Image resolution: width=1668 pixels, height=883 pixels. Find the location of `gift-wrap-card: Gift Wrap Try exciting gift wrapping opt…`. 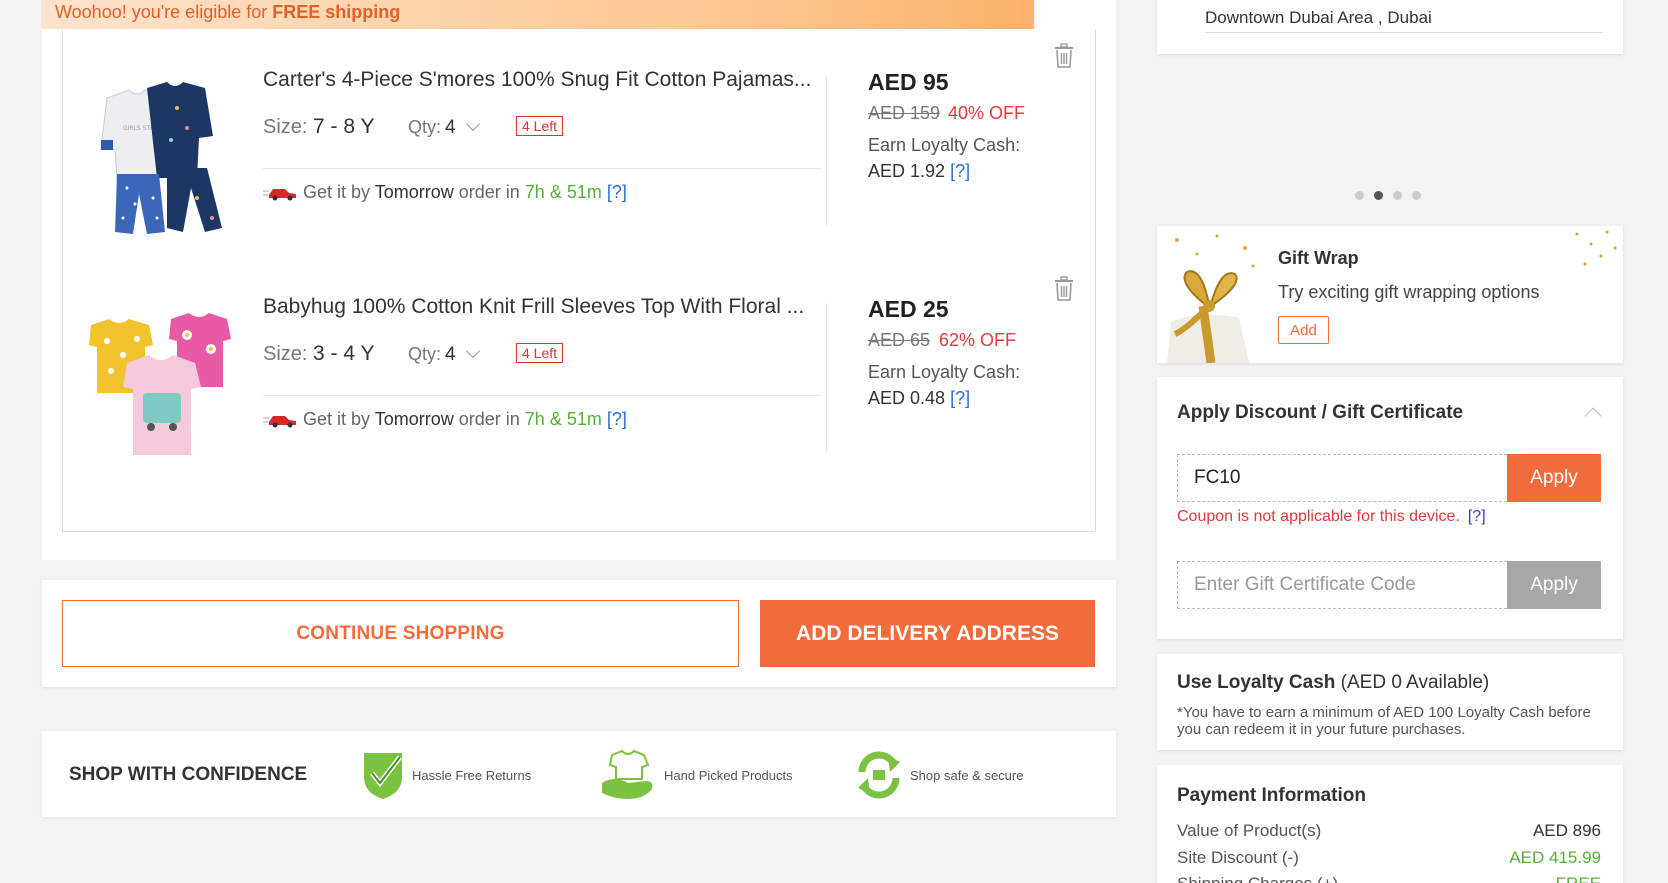

gift-wrap-card: Gift Wrap Try exciting gift wrapping opt… is located at coordinates (1390, 294).